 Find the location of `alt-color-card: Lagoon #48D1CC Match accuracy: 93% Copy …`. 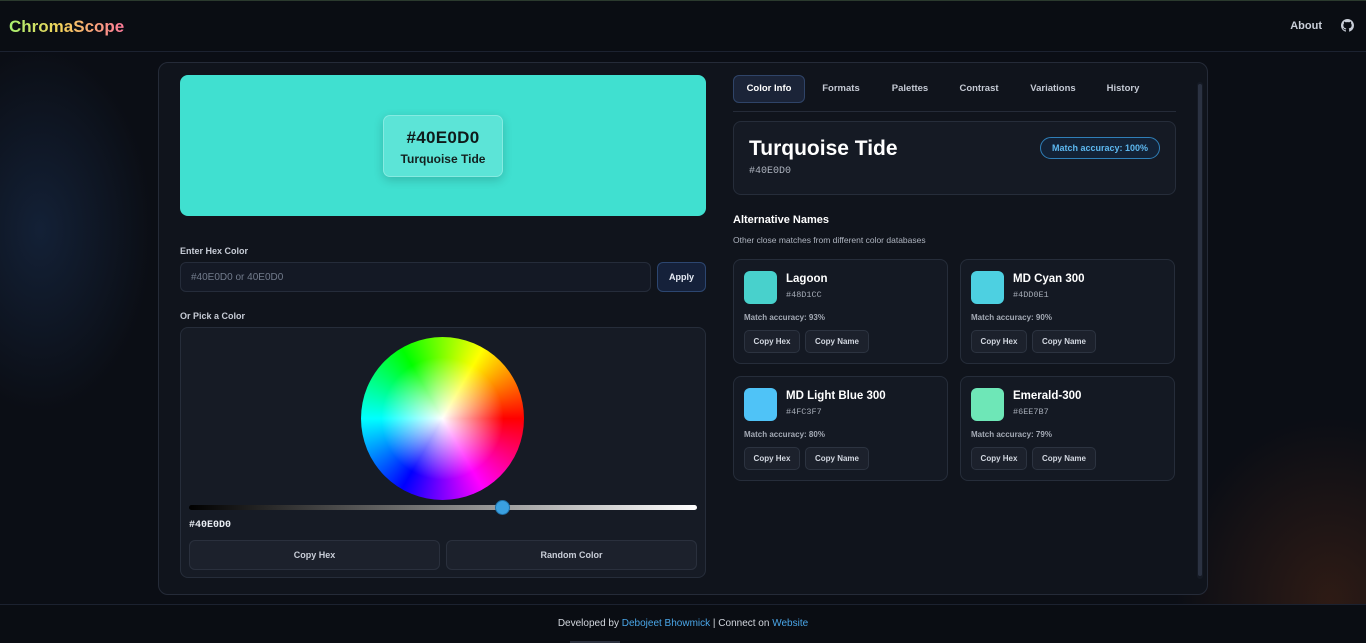

alt-color-card: Lagoon #48D1CC Match accuracy: 93% Copy … is located at coordinates (840, 311).